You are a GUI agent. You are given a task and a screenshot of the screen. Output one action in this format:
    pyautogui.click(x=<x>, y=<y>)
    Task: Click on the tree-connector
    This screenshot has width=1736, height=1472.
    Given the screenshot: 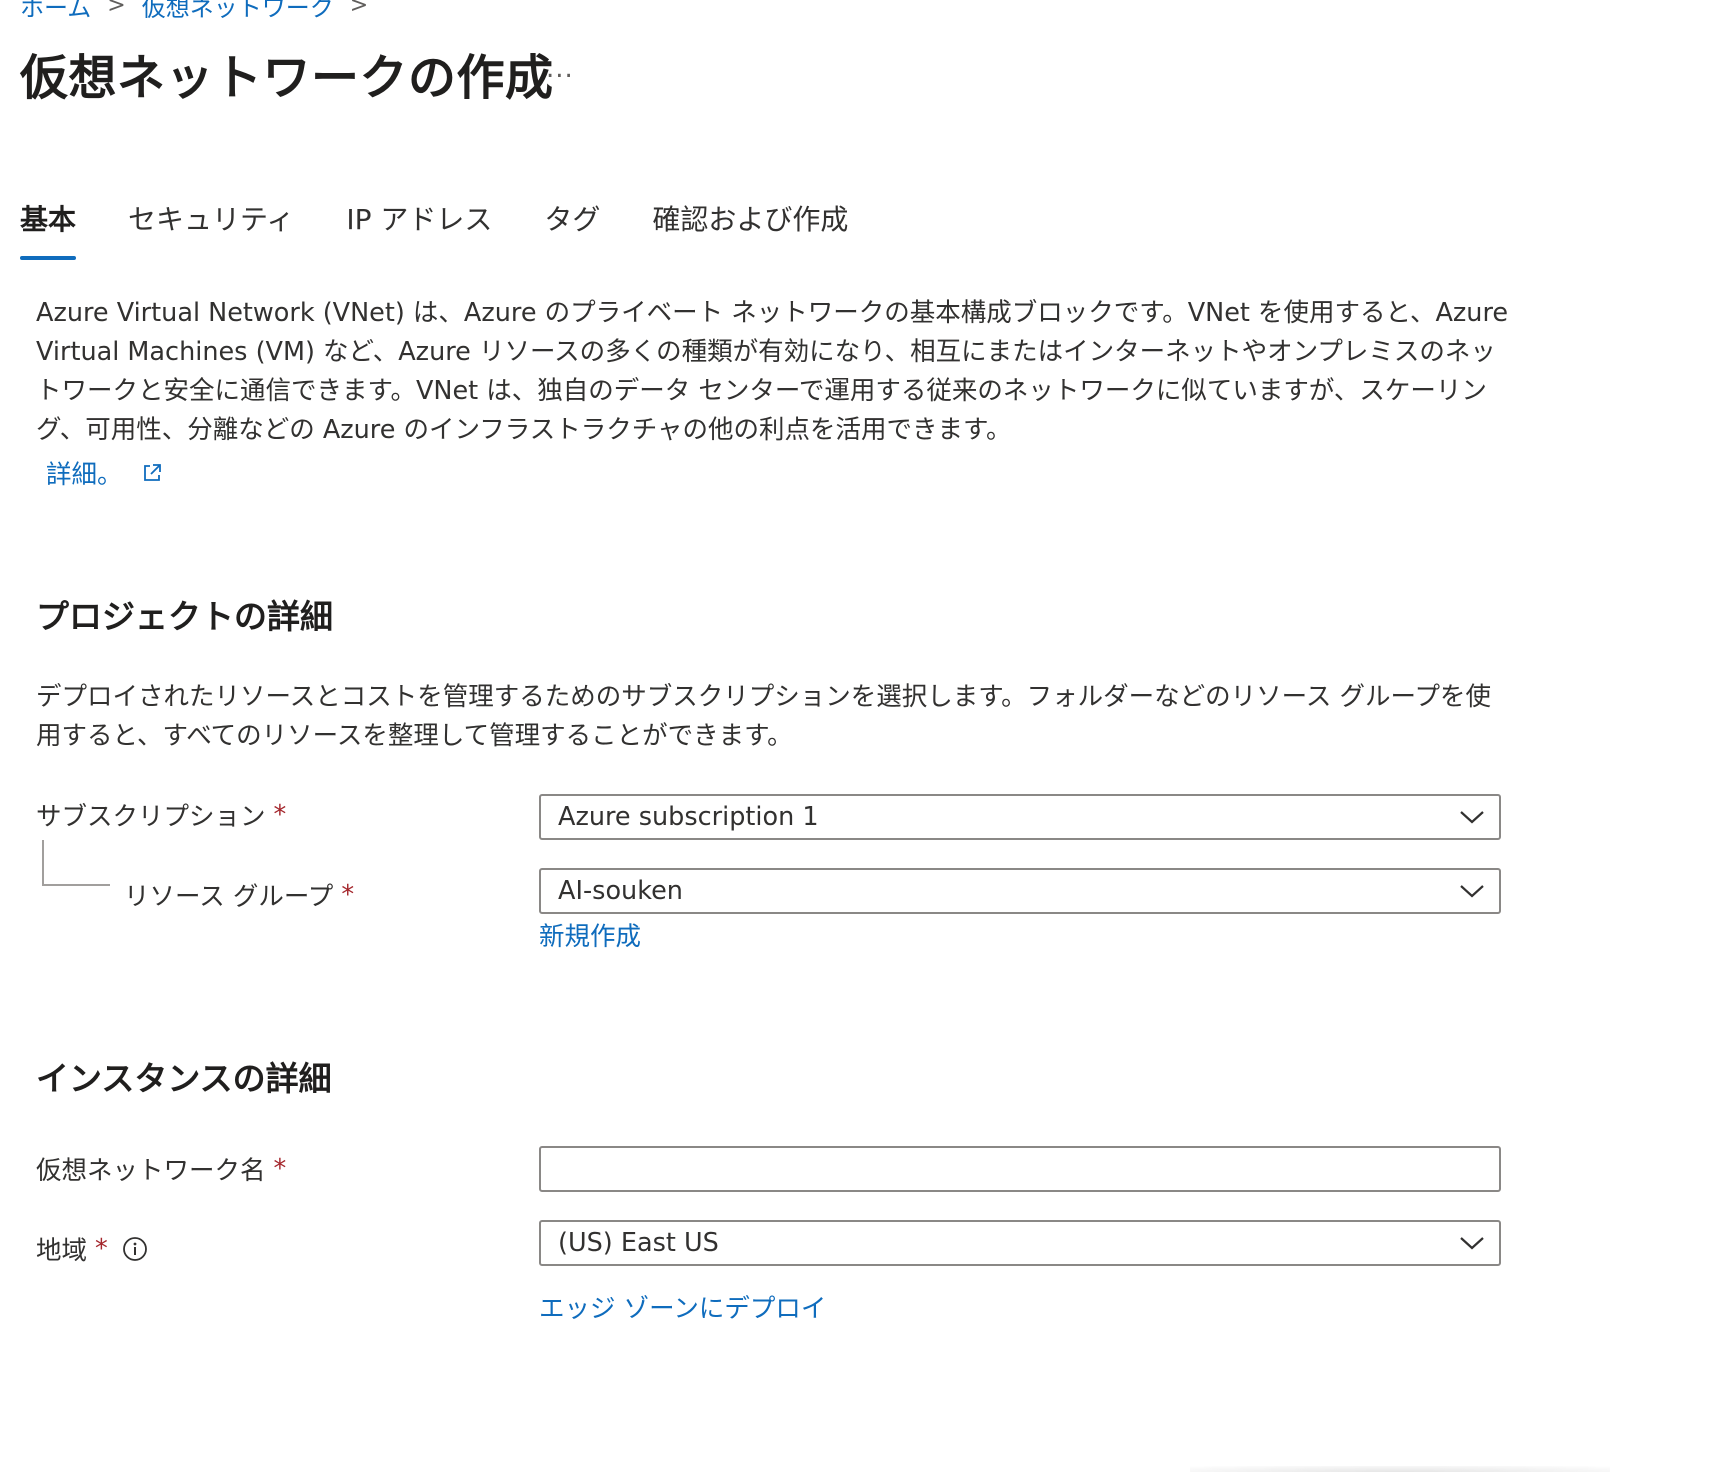 What is the action you would take?
    pyautogui.click(x=76, y=863)
    